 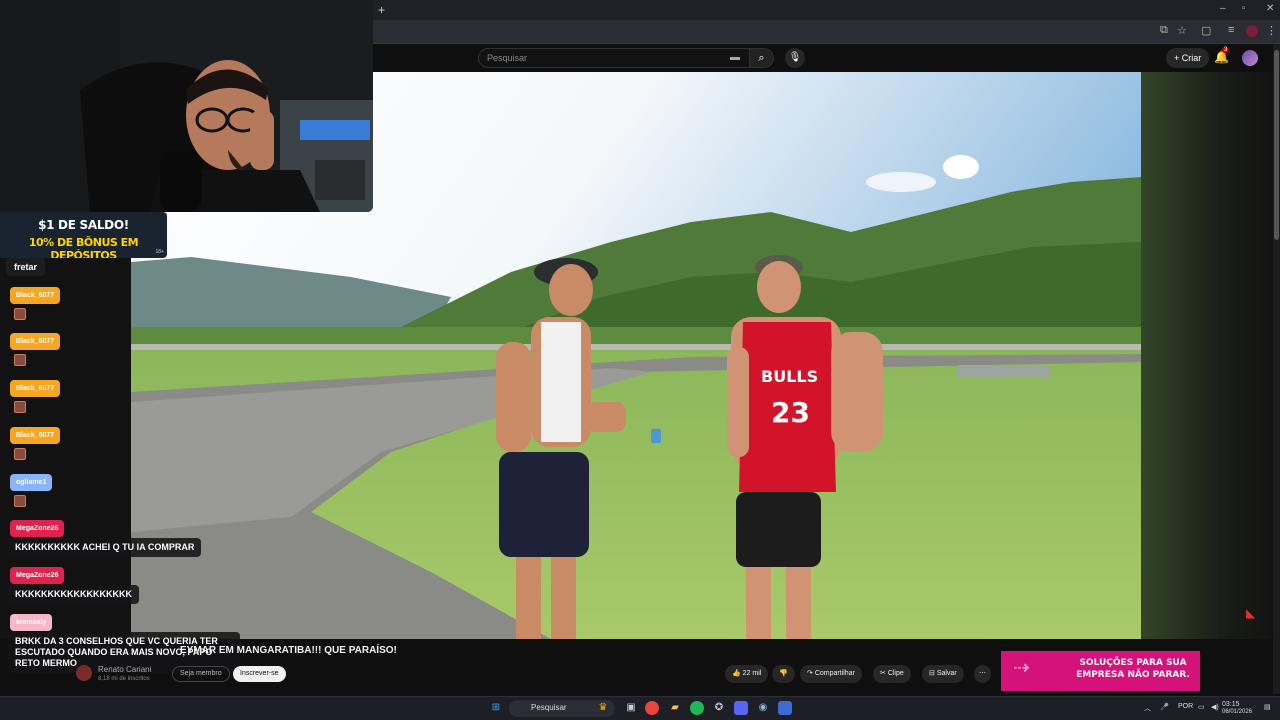 What do you see at coordinates (1237, 712) in the screenshot?
I see `clock-date: 06/01/2026` at bounding box center [1237, 712].